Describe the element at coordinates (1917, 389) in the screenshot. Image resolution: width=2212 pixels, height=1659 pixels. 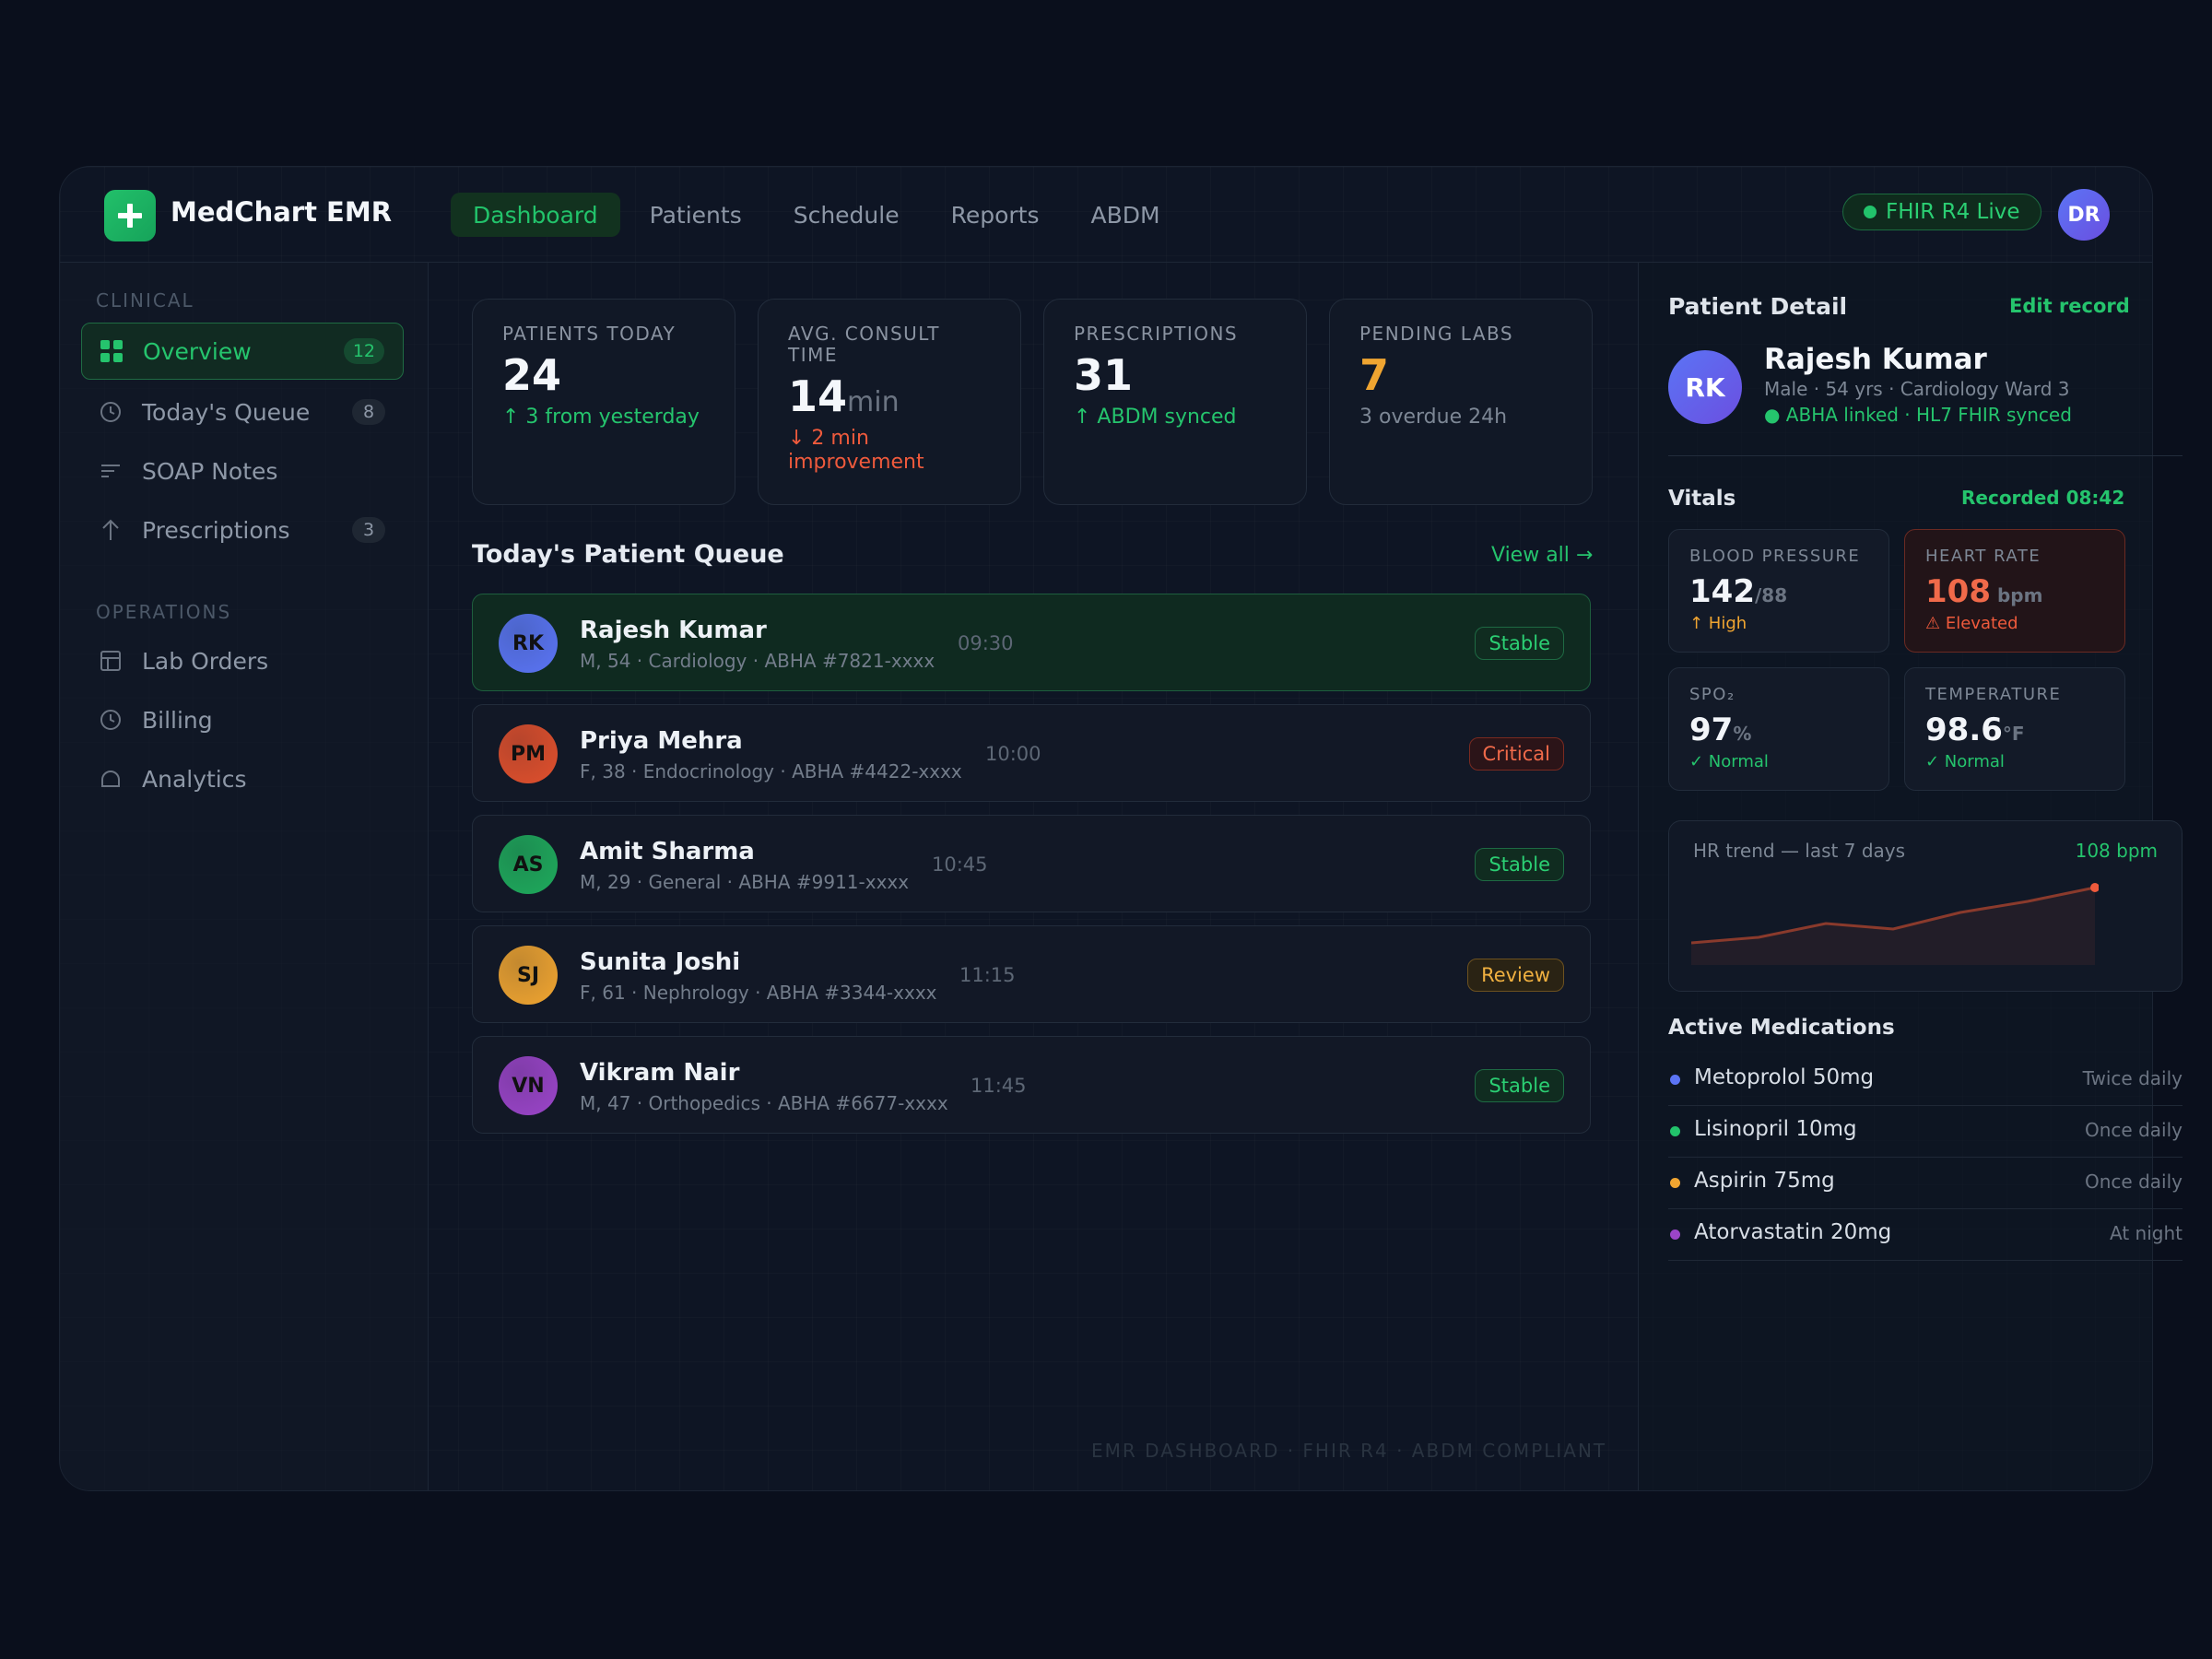
I see `patient-info: Male · 54 yrs · Cardiology Ward 3` at that location.